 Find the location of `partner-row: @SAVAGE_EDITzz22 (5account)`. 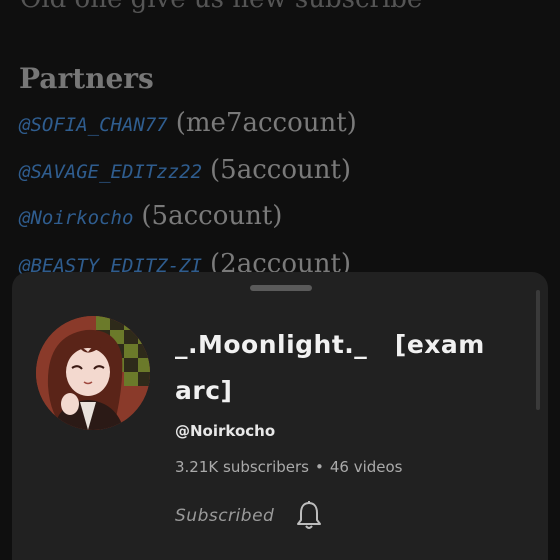

partner-row: @SAVAGE_EDITzz22 (5account) is located at coordinates (185, 170).